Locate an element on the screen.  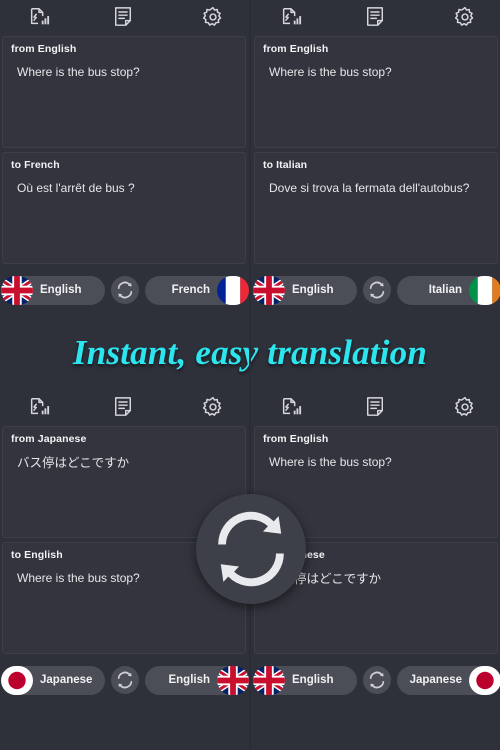
target-language-pill: Japanese is located at coordinates (448, 680).